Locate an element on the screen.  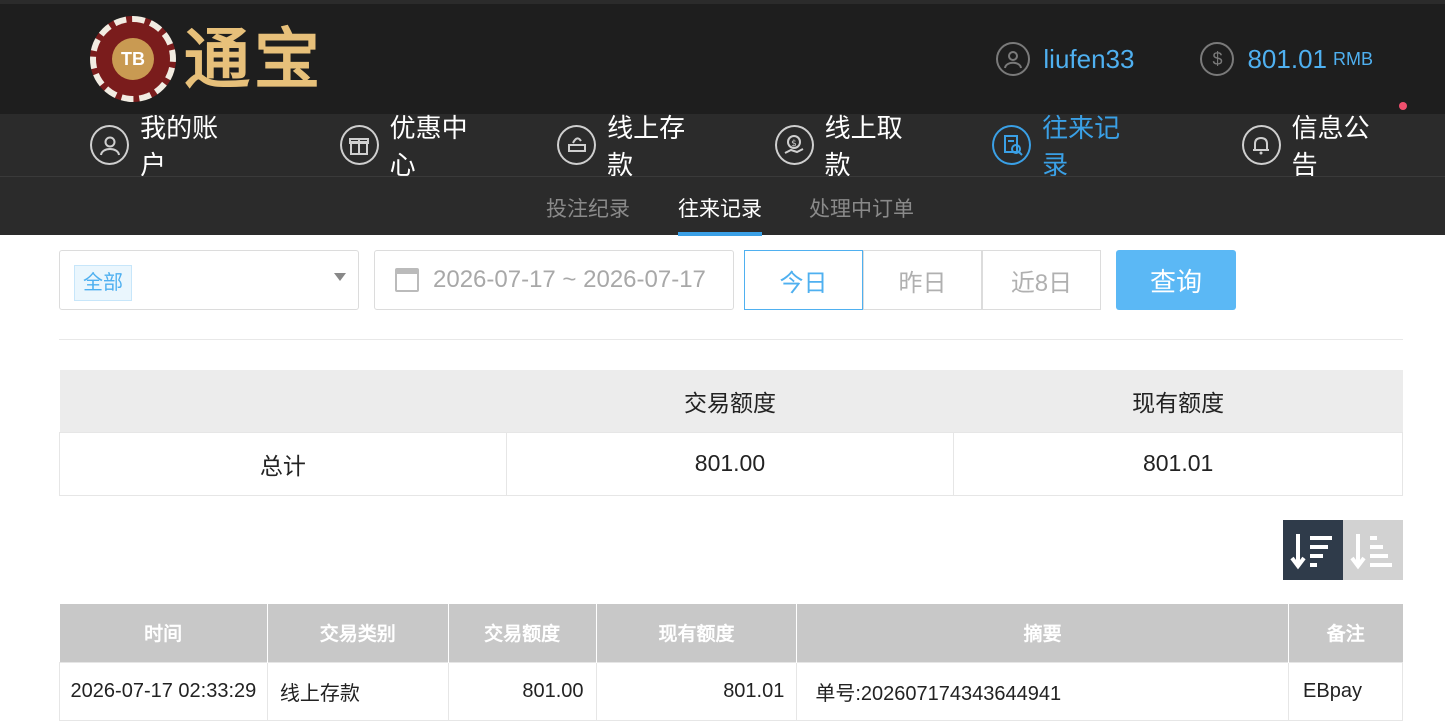
col-header-balance: 现有额度 is located at coordinates (696, 633).